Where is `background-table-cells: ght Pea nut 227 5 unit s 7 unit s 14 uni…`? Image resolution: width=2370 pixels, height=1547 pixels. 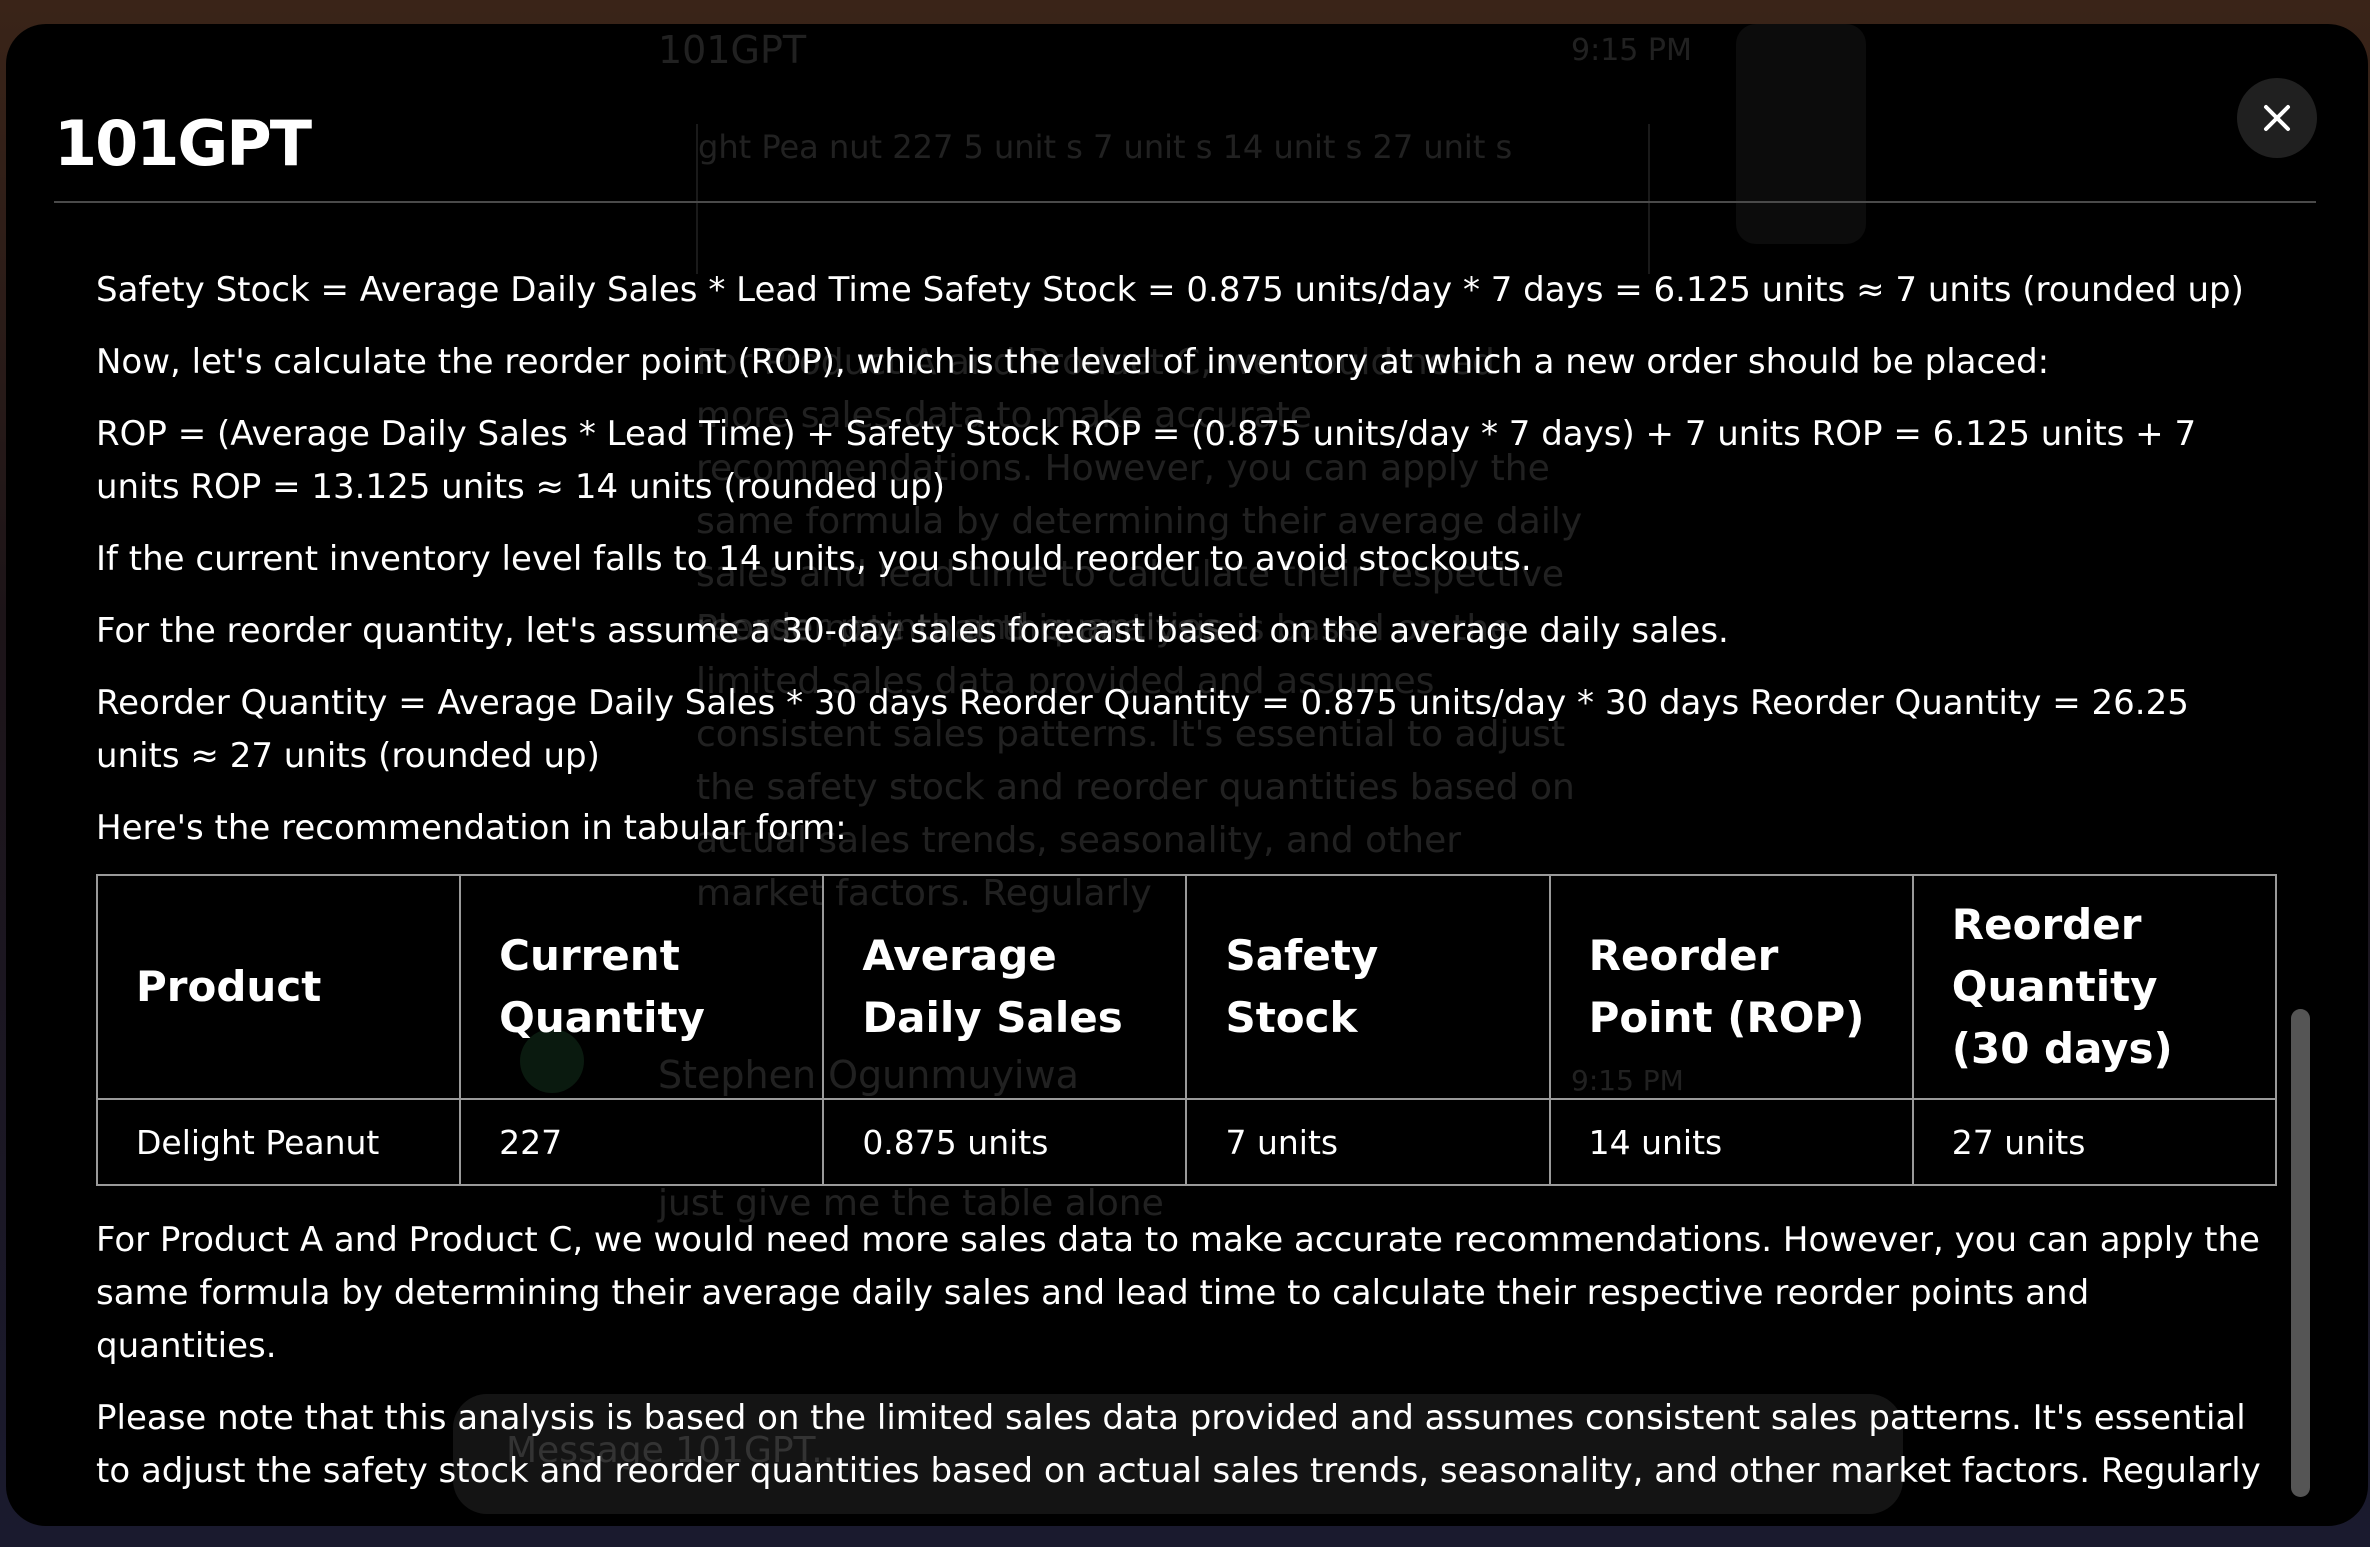 background-table-cells: ght Pea nut 227 5 unit s 7 unit s 14 uni… is located at coordinates (1105, 147).